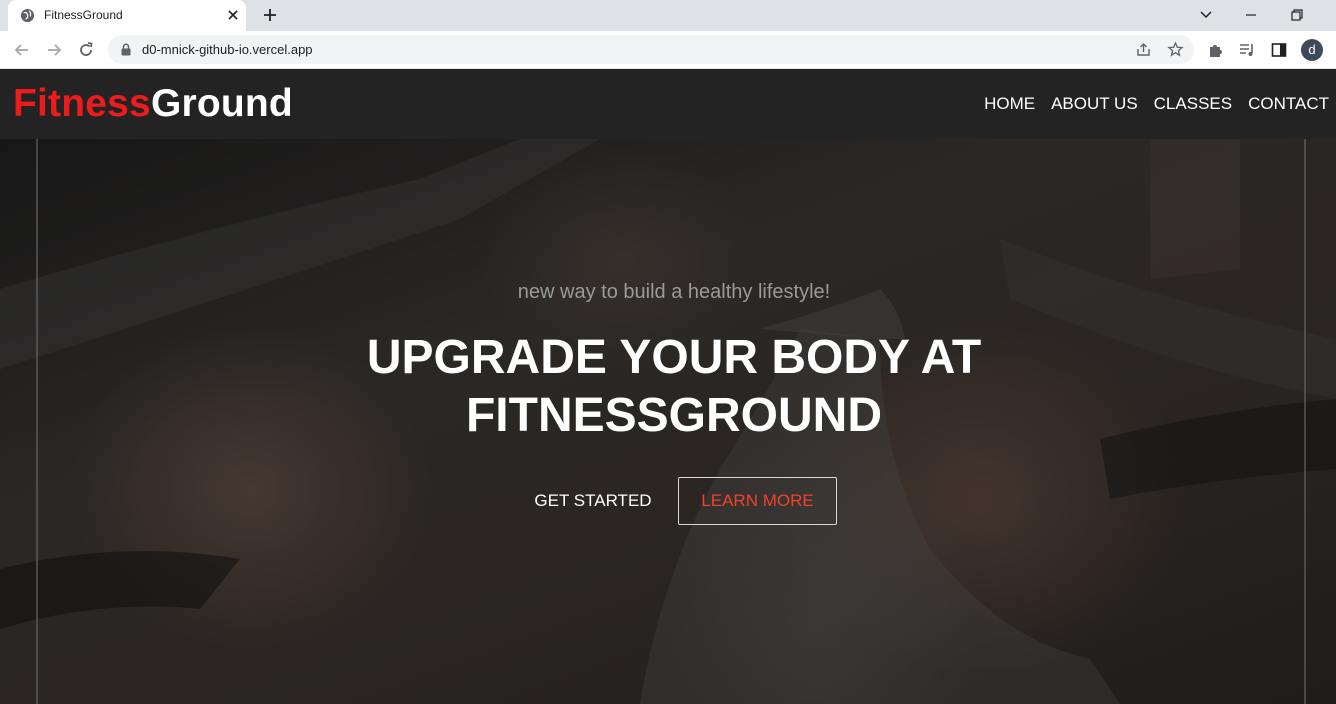  Describe the element at coordinates (673, 415) in the screenshot. I see `hero-headline-line2: FITNESSGROUND` at that location.